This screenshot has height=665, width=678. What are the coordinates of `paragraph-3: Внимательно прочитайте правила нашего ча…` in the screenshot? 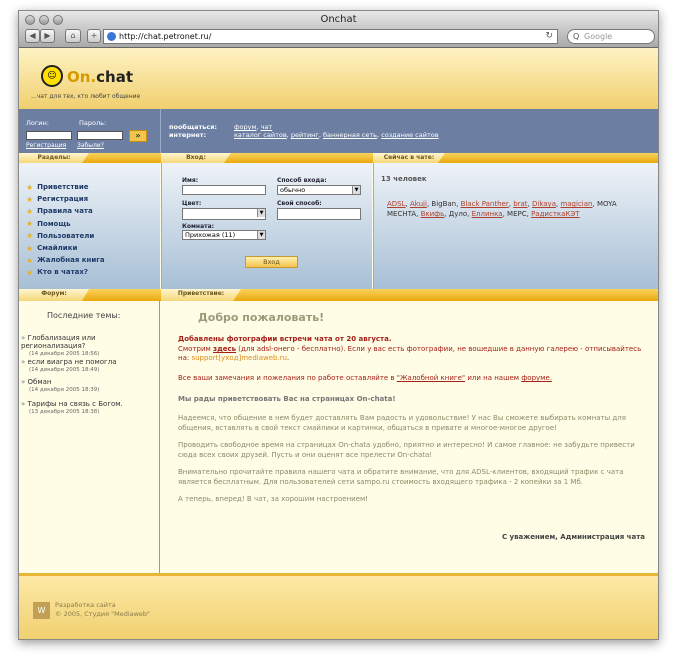 It's located at (401, 477).